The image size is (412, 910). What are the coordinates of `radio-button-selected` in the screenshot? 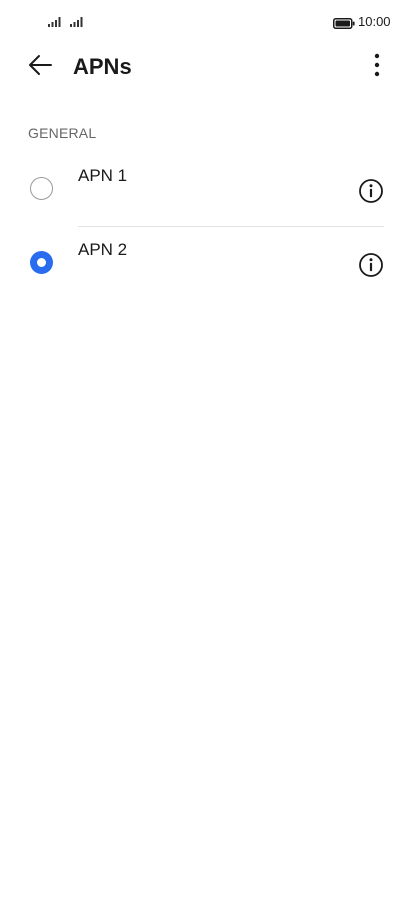 It's located at (41, 262).